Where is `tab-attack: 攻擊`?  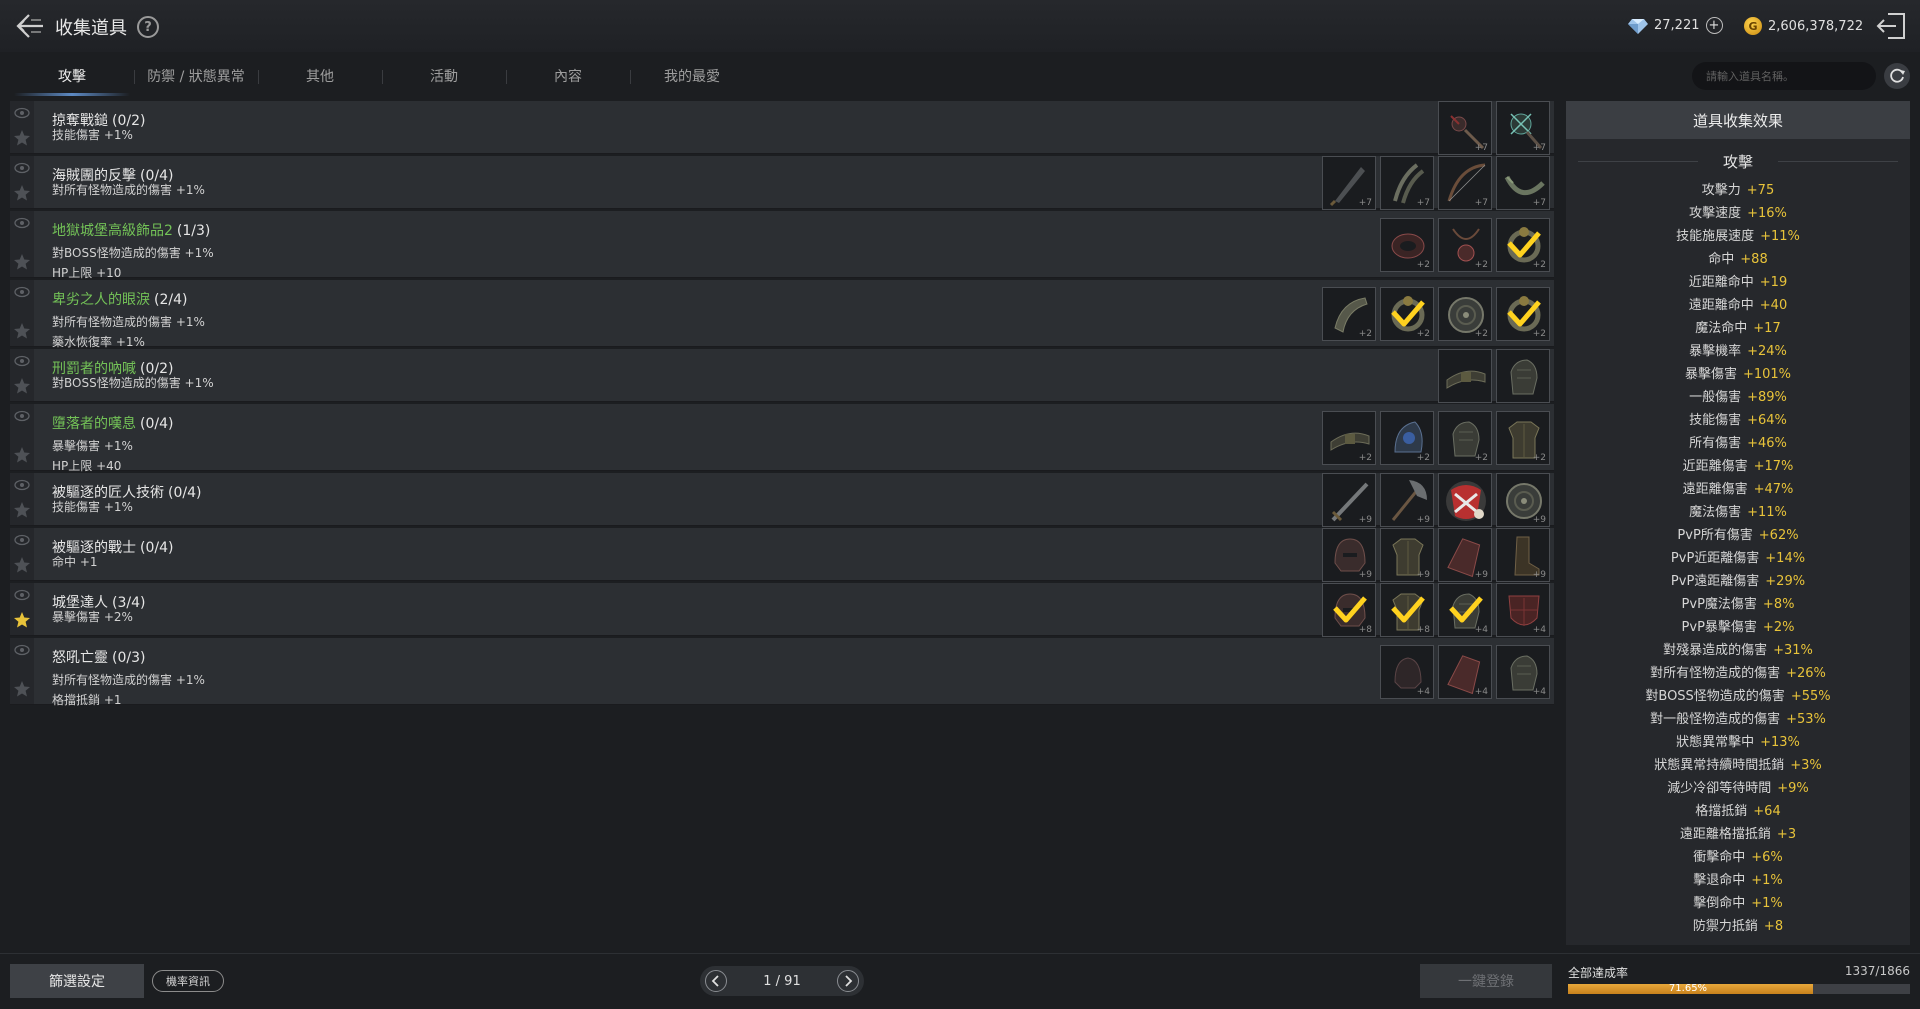 tab-attack: 攻擊 is located at coordinates (72, 76).